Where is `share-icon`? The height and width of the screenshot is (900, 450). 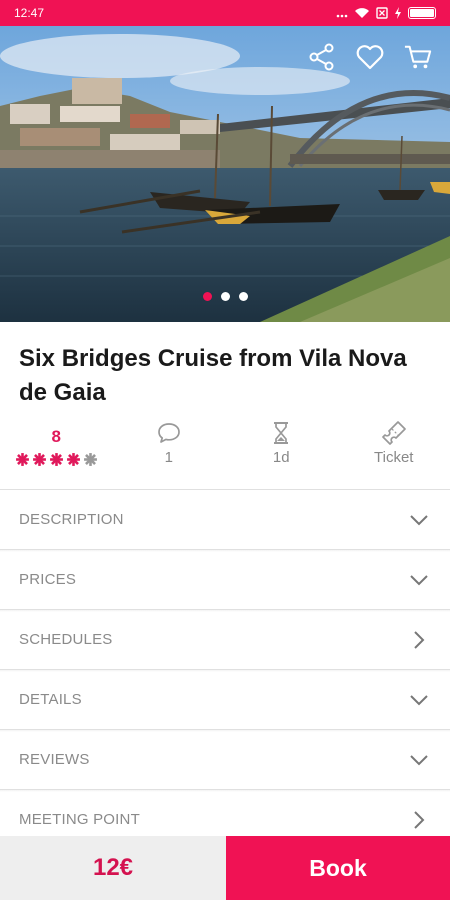 share-icon is located at coordinates (321, 57).